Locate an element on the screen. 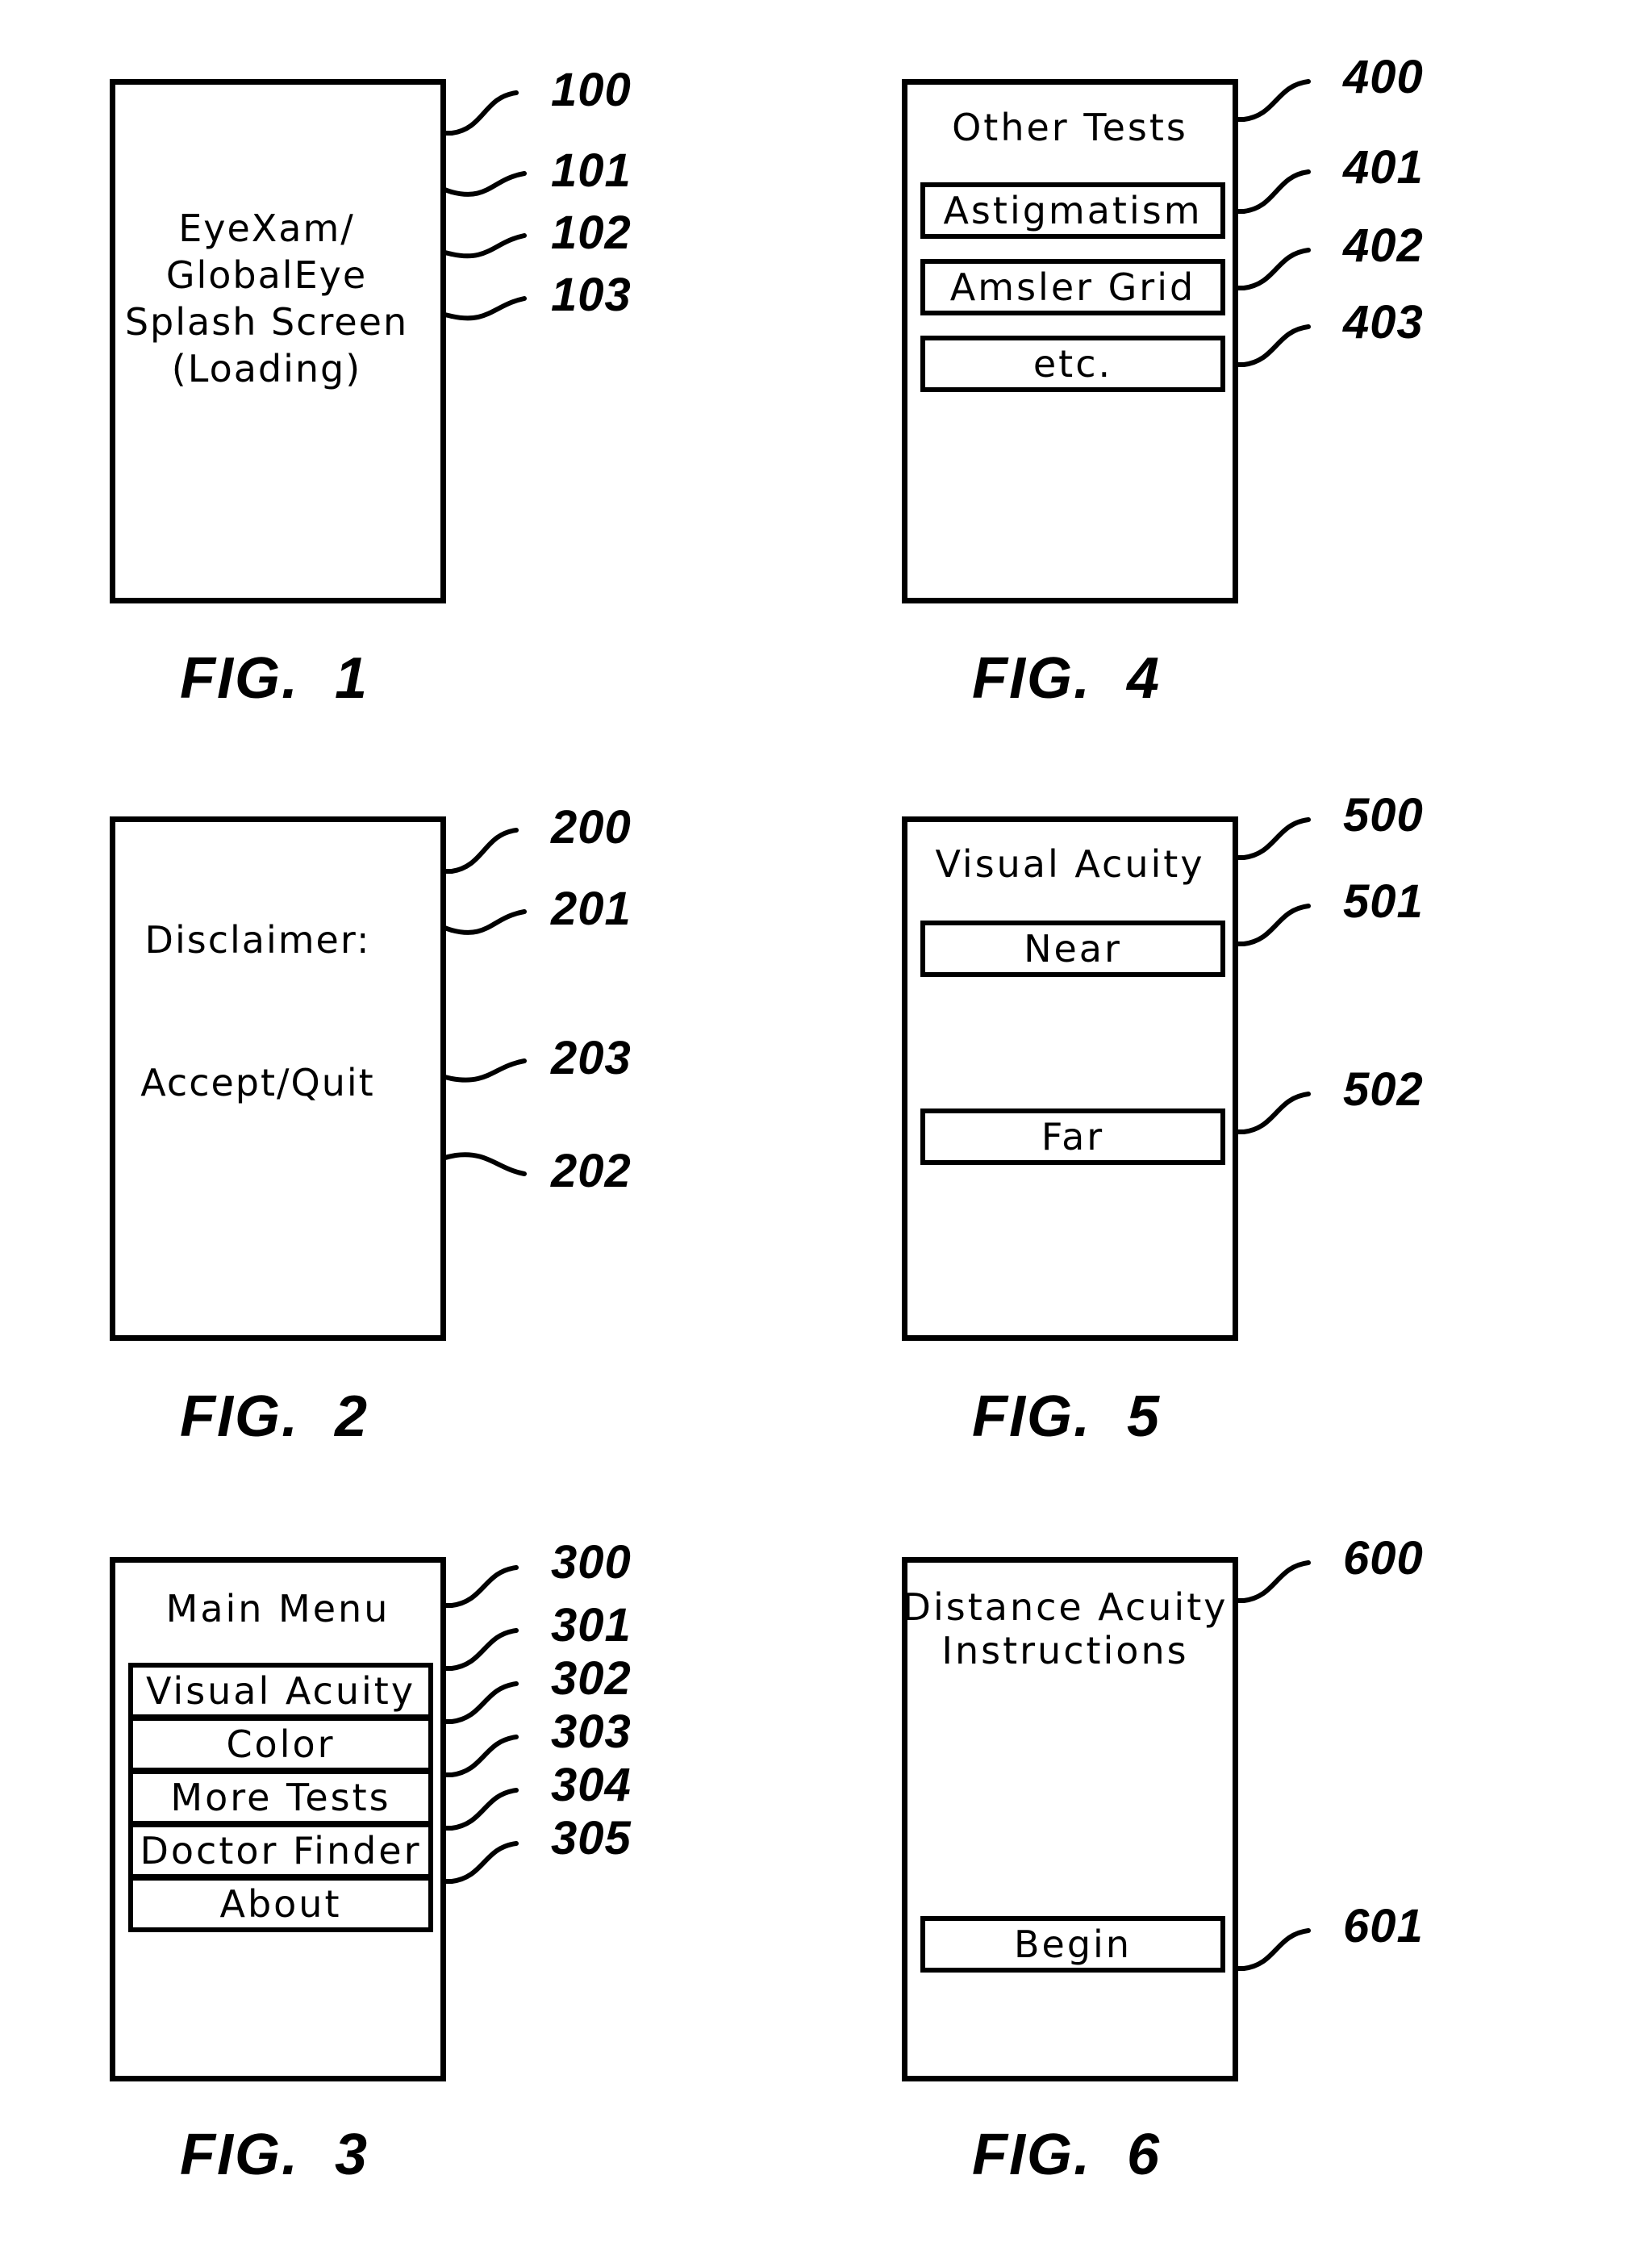 This screenshot has height=2242, width=1652. button-visual-acuity: Visual Acuity is located at coordinates (280, 1691).